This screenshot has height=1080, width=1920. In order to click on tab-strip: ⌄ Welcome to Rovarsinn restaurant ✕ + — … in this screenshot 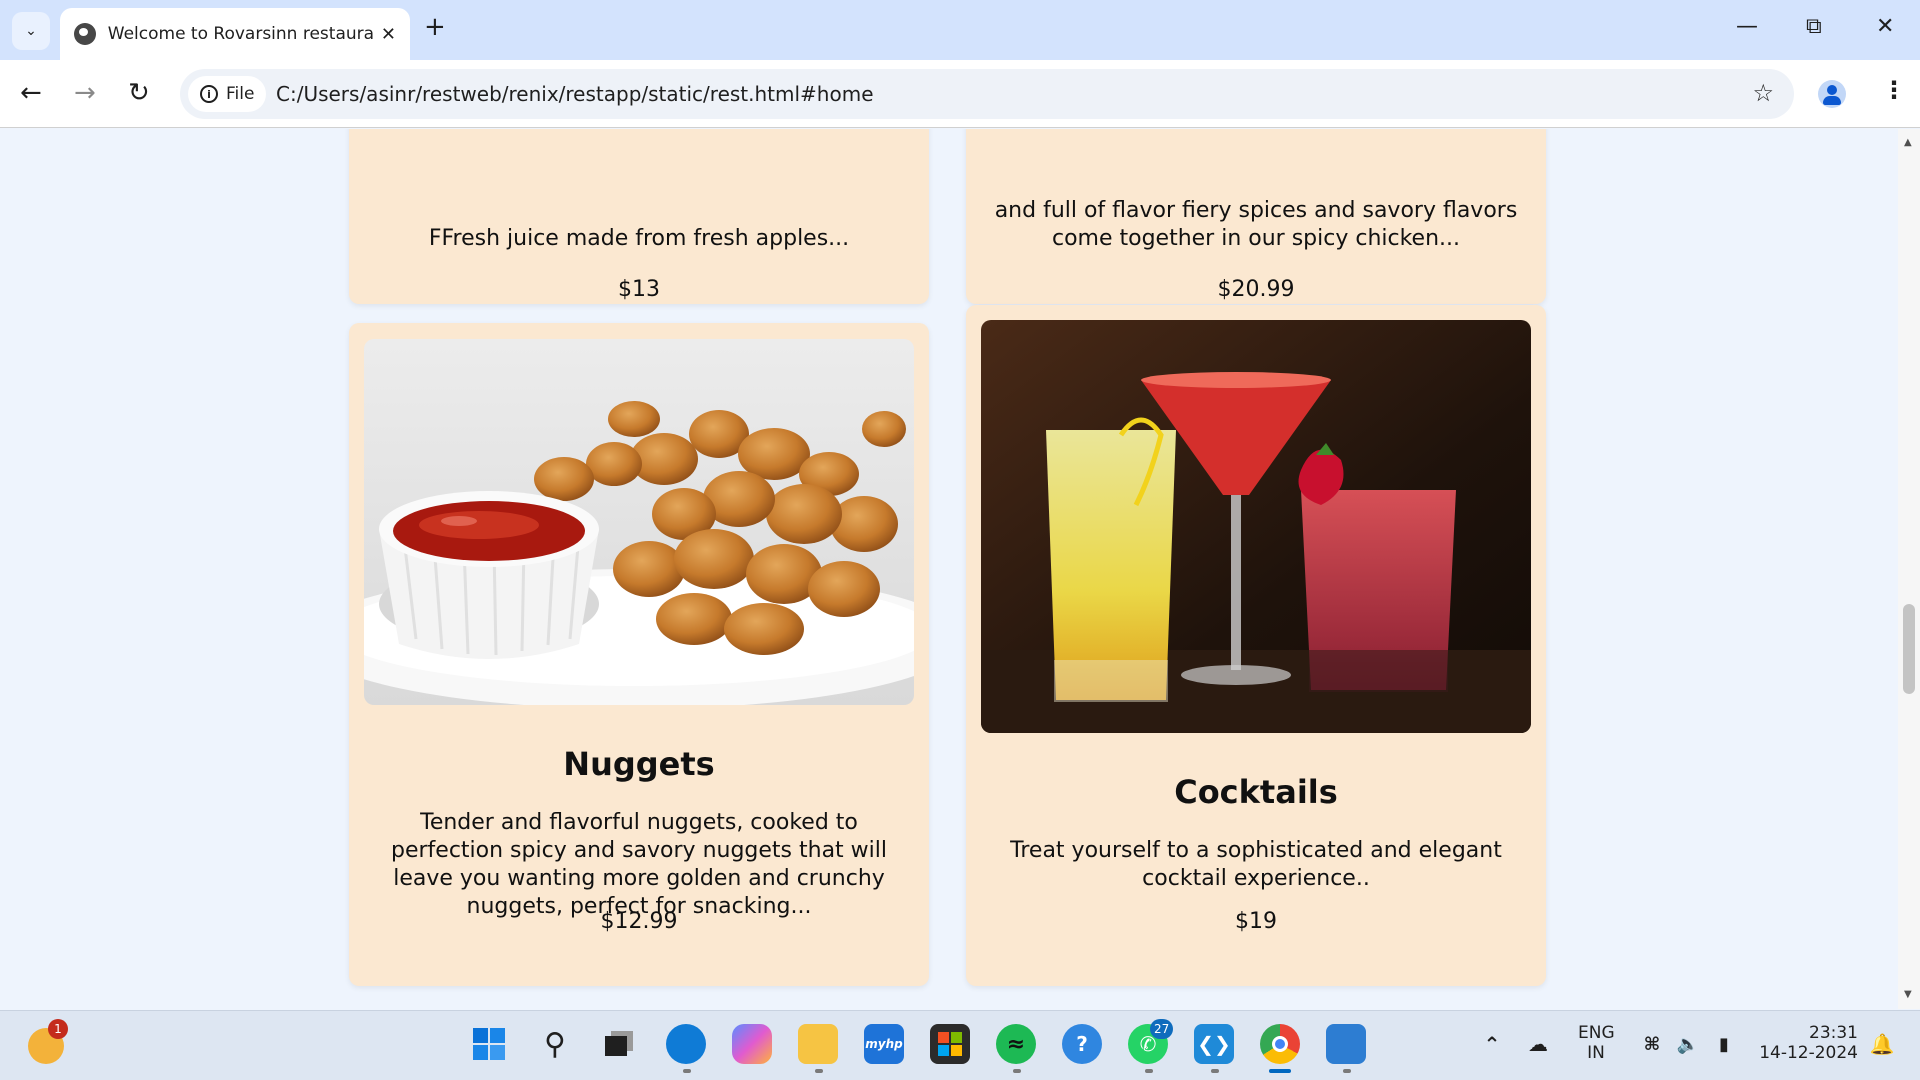, I will do `click(960, 30)`.